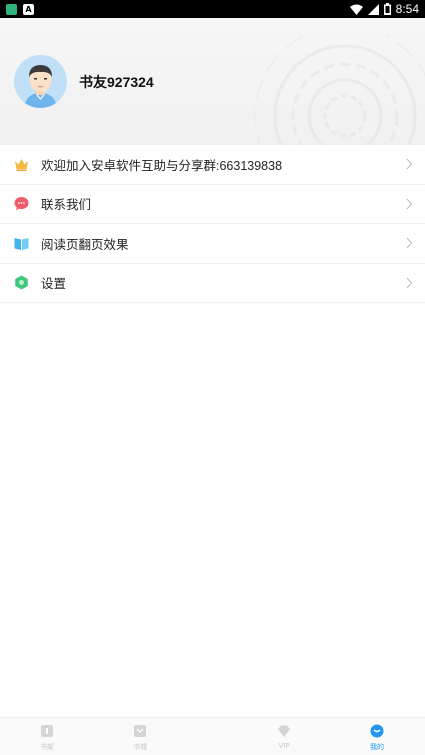 This screenshot has width=425, height=755. I want to click on menu-item-contact-us: 联系我们, so click(212, 204).